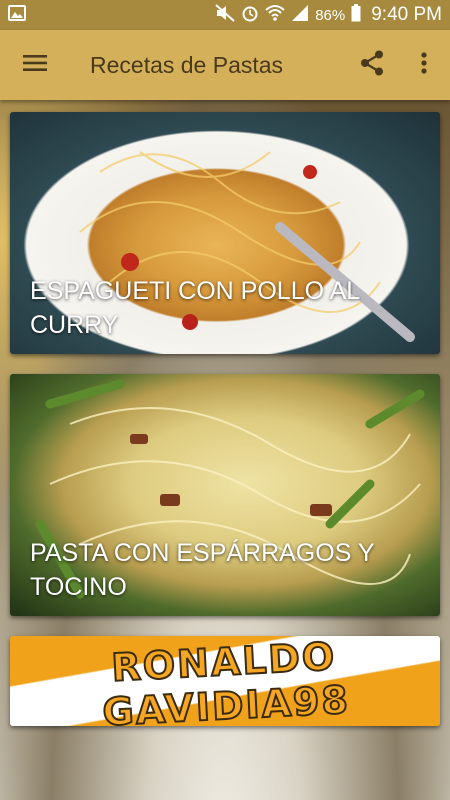  I want to click on share-icon, so click(372, 65).